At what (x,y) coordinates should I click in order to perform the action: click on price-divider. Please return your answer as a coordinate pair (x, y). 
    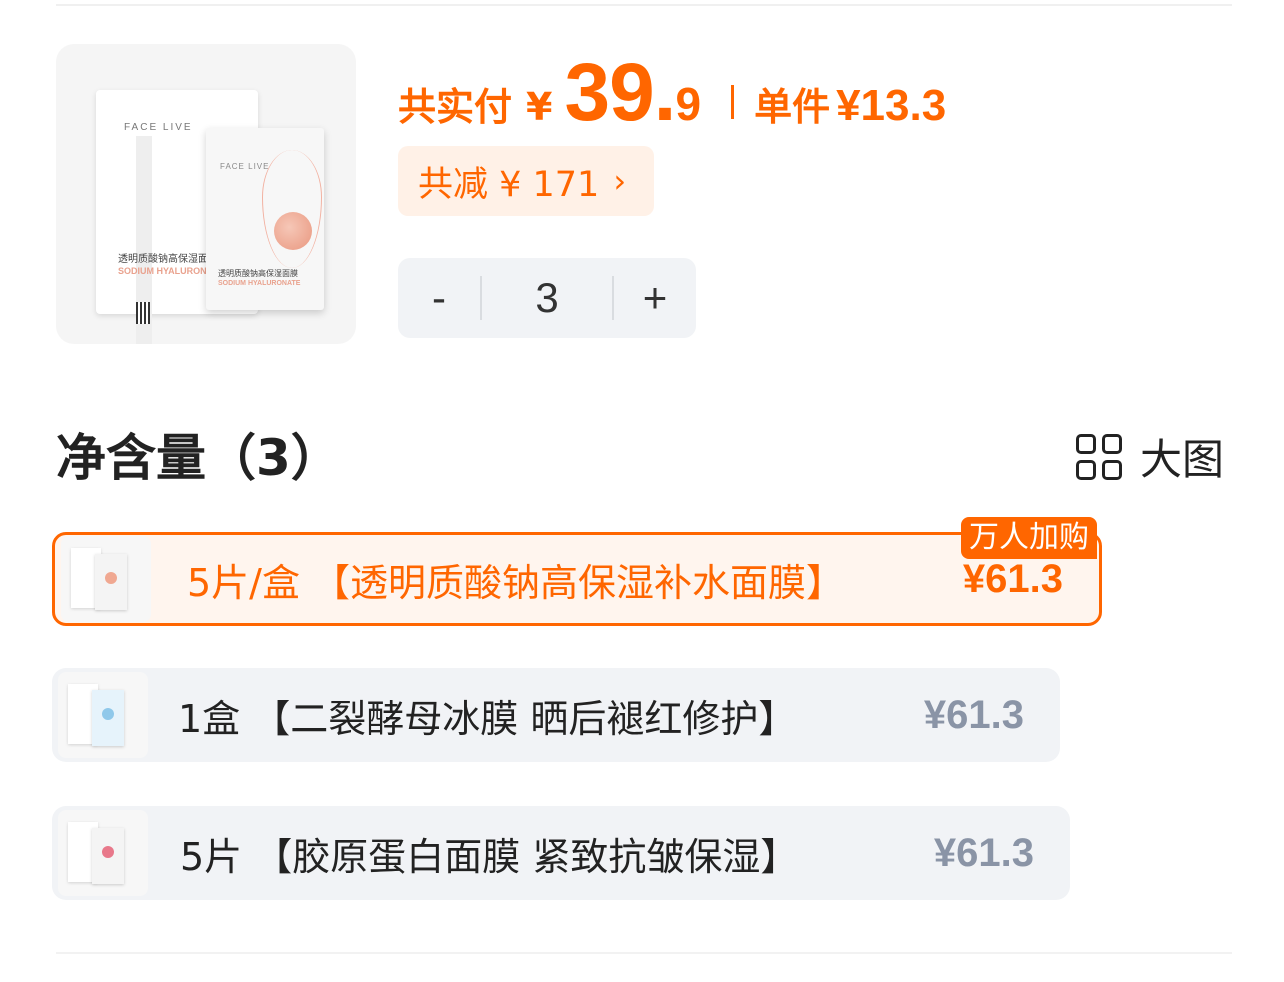
    Looking at the image, I should click on (733, 102).